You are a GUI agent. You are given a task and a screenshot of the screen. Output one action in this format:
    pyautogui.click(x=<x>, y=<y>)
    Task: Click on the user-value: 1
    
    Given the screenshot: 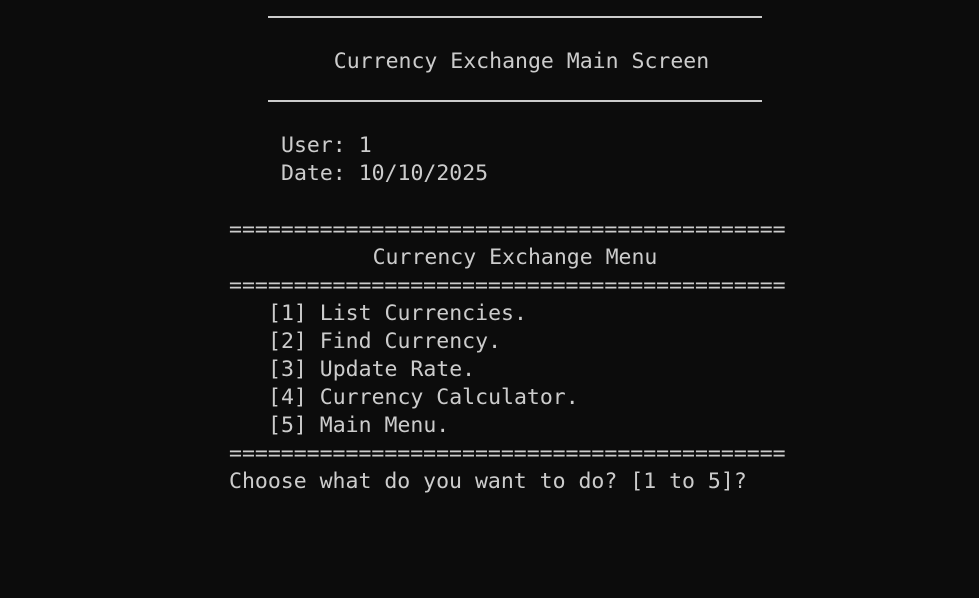 What is the action you would take?
    pyautogui.click(x=365, y=145)
    